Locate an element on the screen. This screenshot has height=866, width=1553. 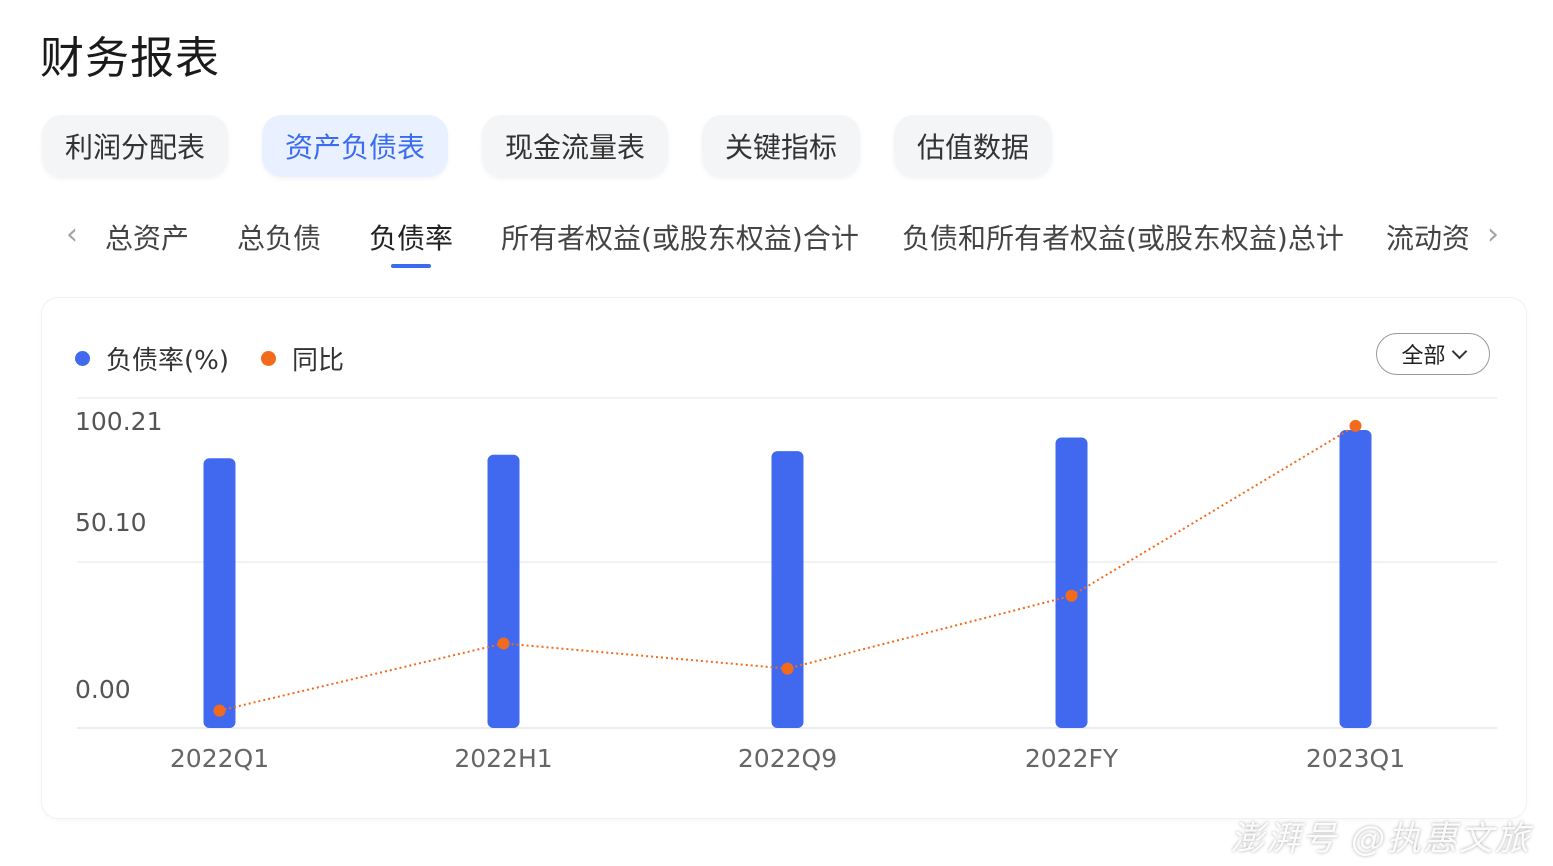
x-tick-label: 2022Q9 is located at coordinates (787, 758).